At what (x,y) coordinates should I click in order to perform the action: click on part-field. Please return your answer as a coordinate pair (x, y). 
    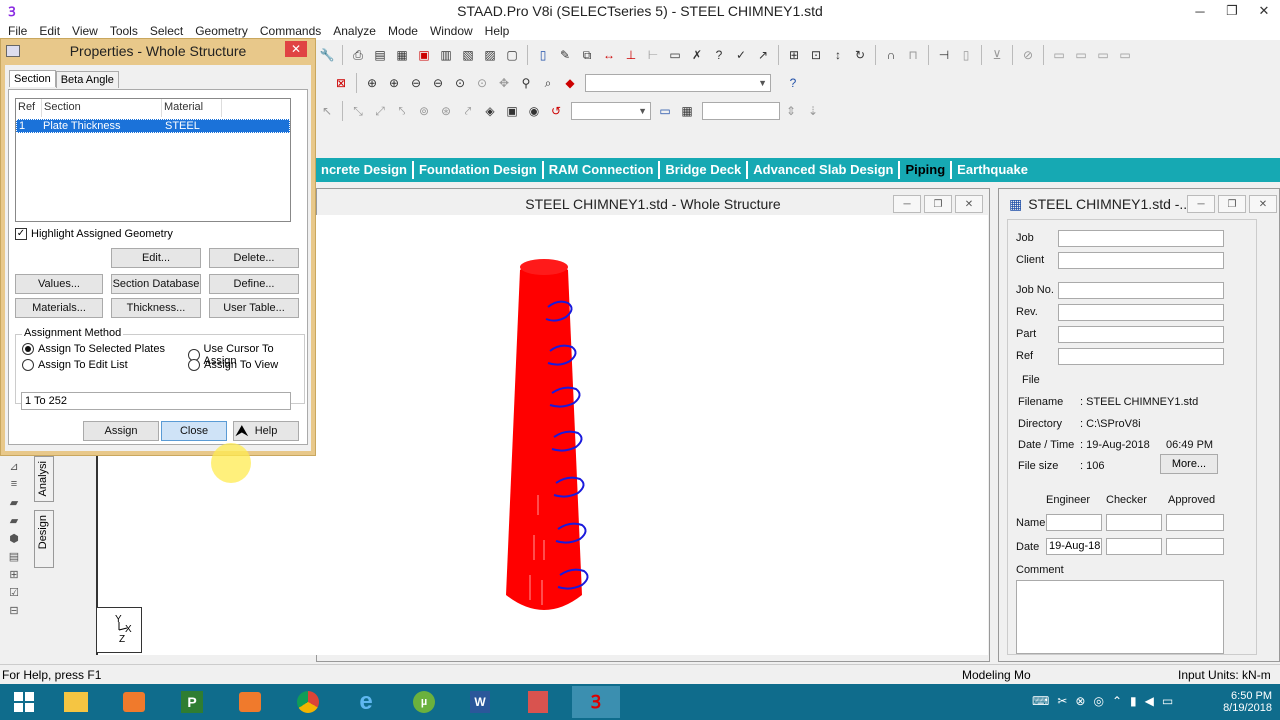
    Looking at the image, I should click on (1141, 334).